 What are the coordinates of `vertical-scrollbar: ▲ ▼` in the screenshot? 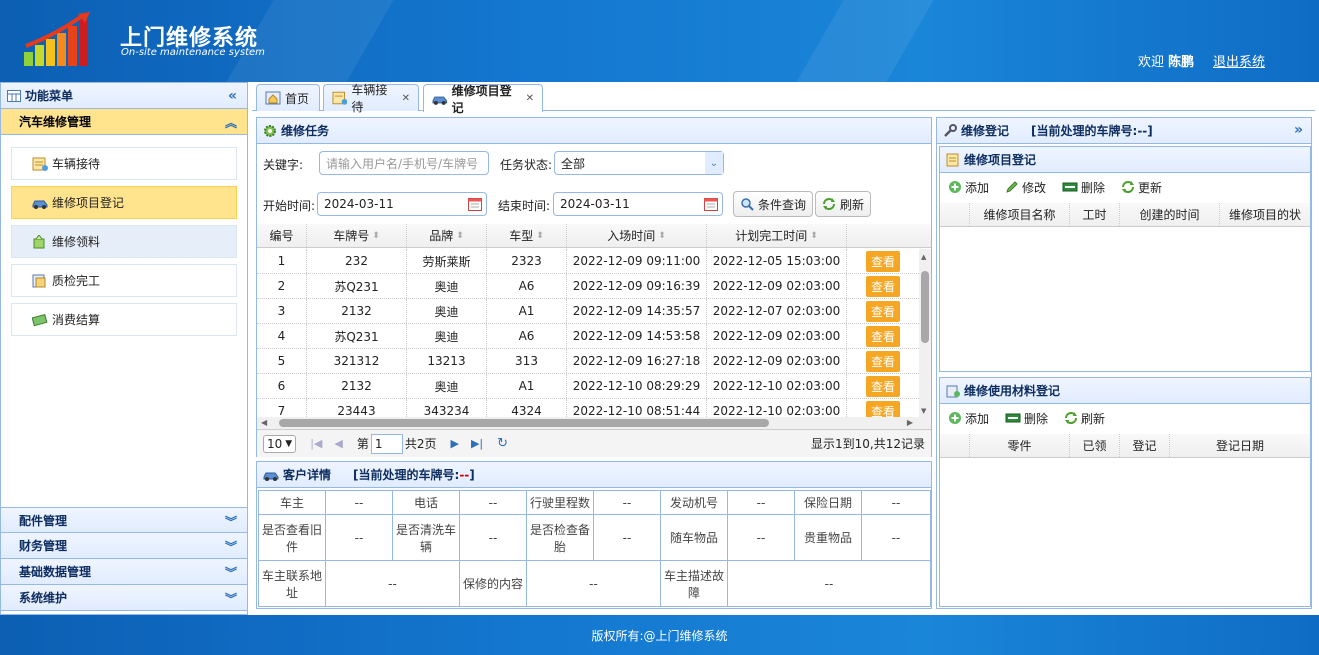 It's located at (925, 333).